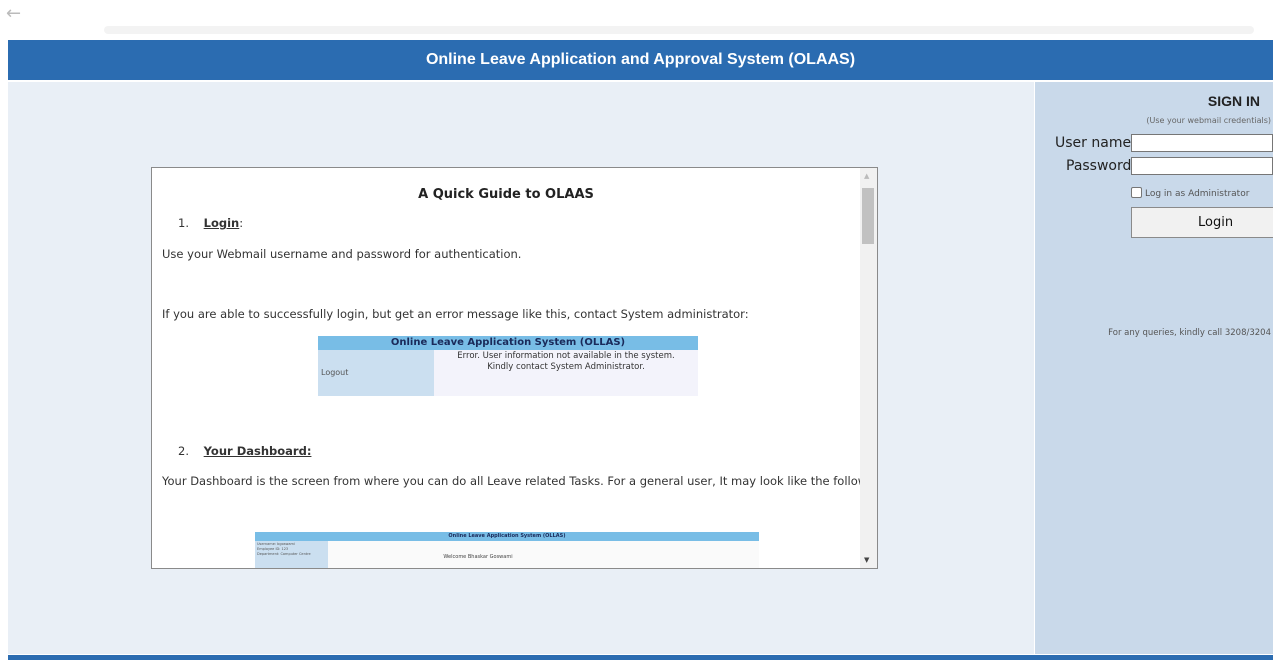 This screenshot has height=660, width=1273. I want to click on username-input, so click(1202, 143).